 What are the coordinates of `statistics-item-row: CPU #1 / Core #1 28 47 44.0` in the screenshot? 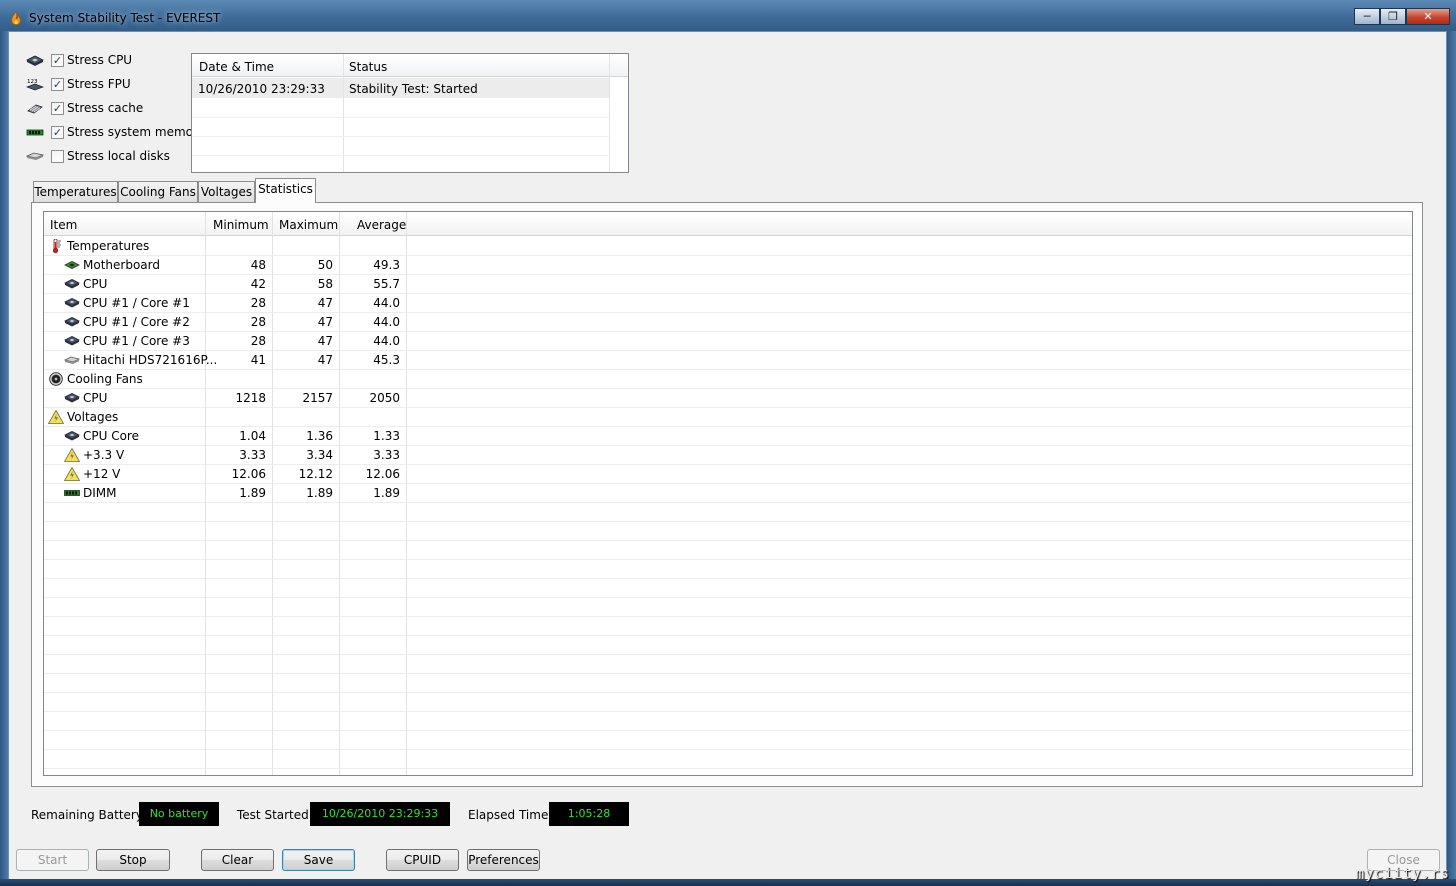 It's located at (728, 303).